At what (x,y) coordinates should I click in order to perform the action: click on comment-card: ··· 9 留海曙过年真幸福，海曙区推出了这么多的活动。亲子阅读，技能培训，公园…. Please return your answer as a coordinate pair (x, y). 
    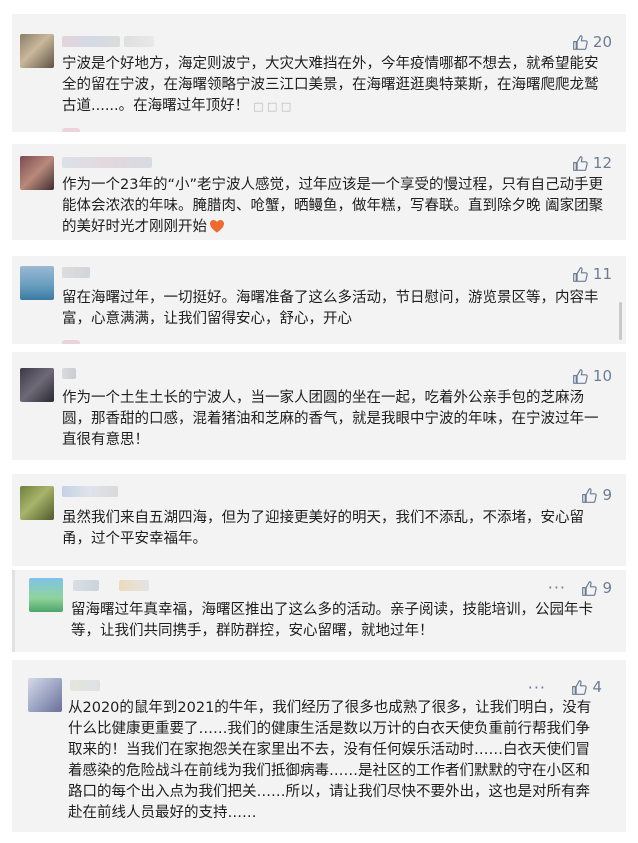
    Looking at the image, I should click on (319, 611).